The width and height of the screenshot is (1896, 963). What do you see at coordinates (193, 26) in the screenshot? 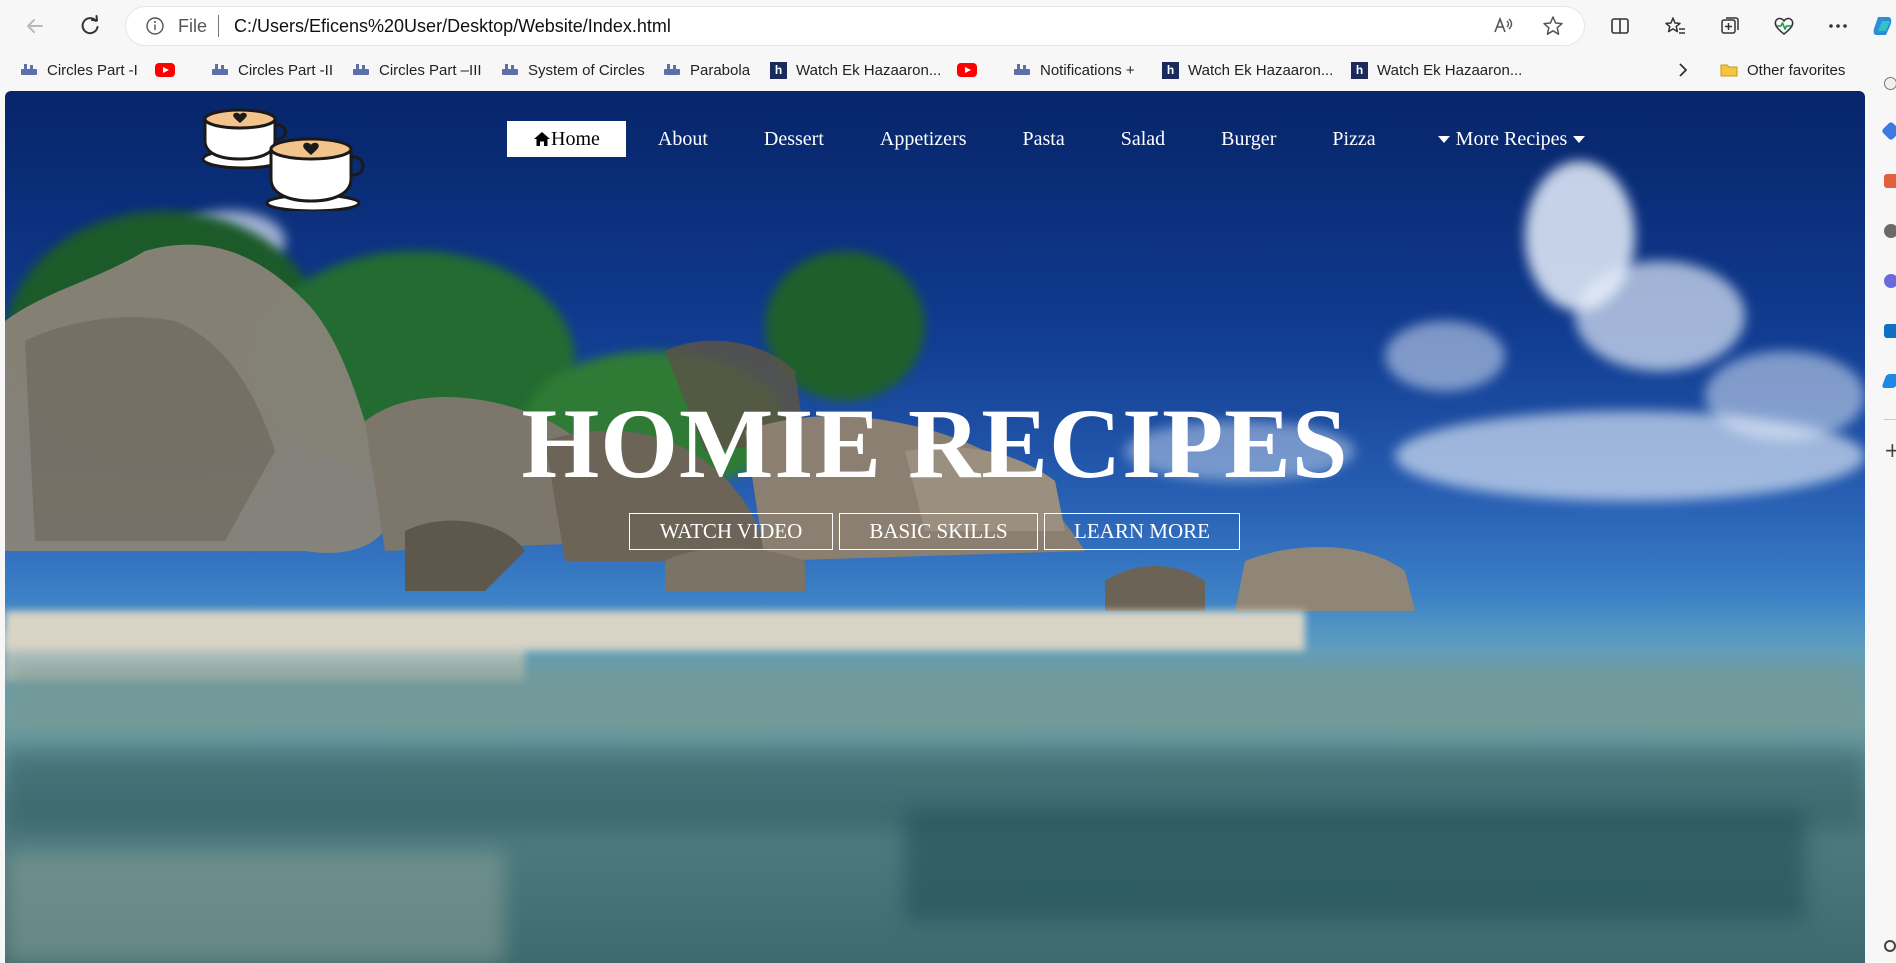
I see `scheme-label: File` at bounding box center [193, 26].